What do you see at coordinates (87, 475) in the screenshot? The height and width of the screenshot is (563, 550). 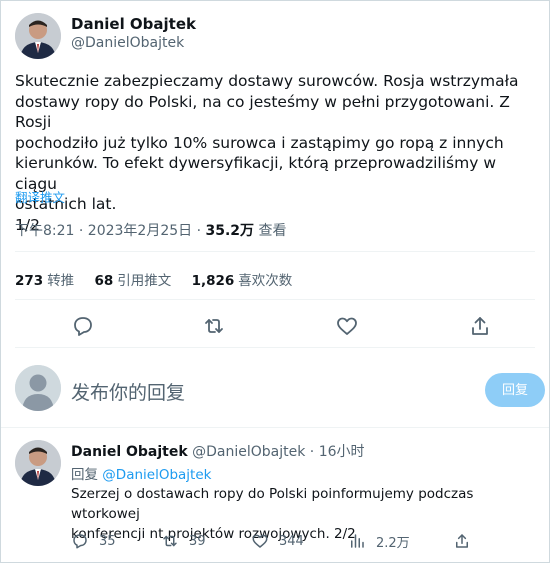 I see `replying-to-prefix: 回复` at bounding box center [87, 475].